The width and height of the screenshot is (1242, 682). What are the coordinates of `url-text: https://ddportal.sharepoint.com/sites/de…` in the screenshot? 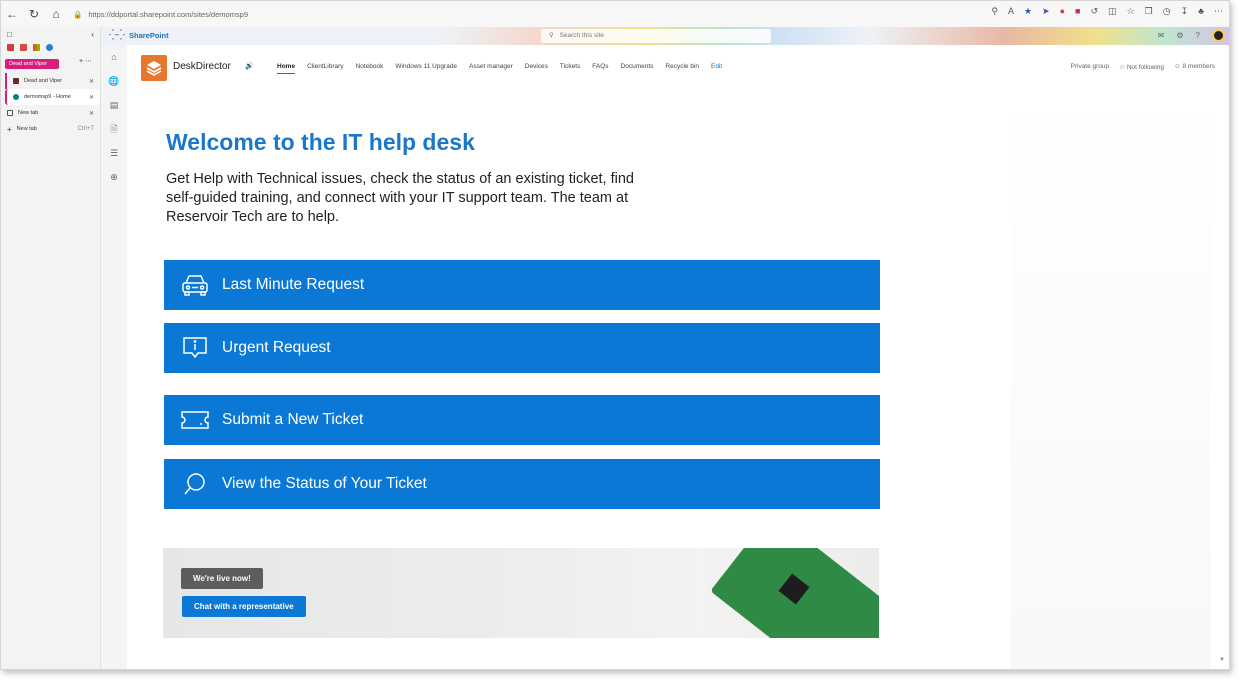 It's located at (168, 14).